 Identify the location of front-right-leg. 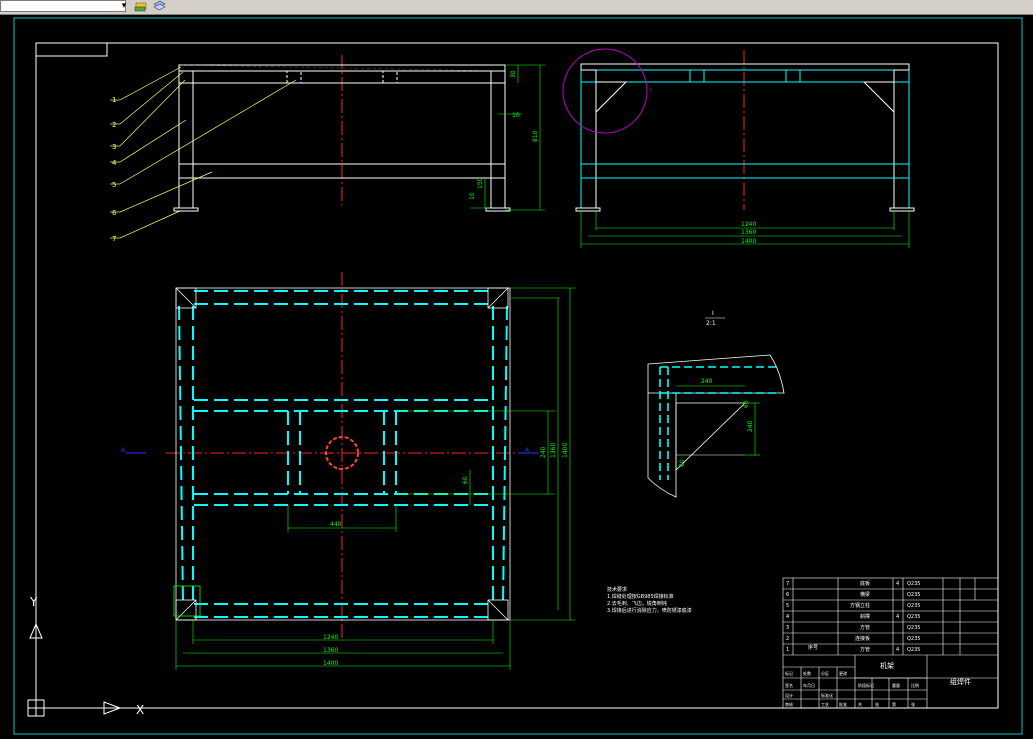
(498, 139).